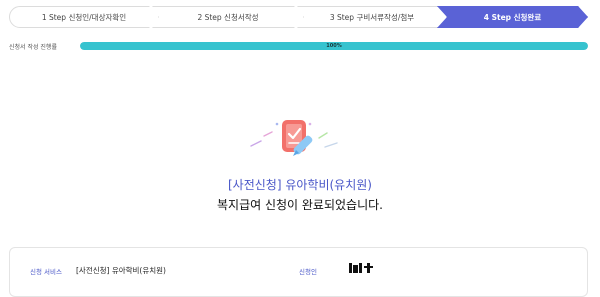  What do you see at coordinates (512, 17) in the screenshot?
I see `step-4-active: 4 Step 신청완료` at bounding box center [512, 17].